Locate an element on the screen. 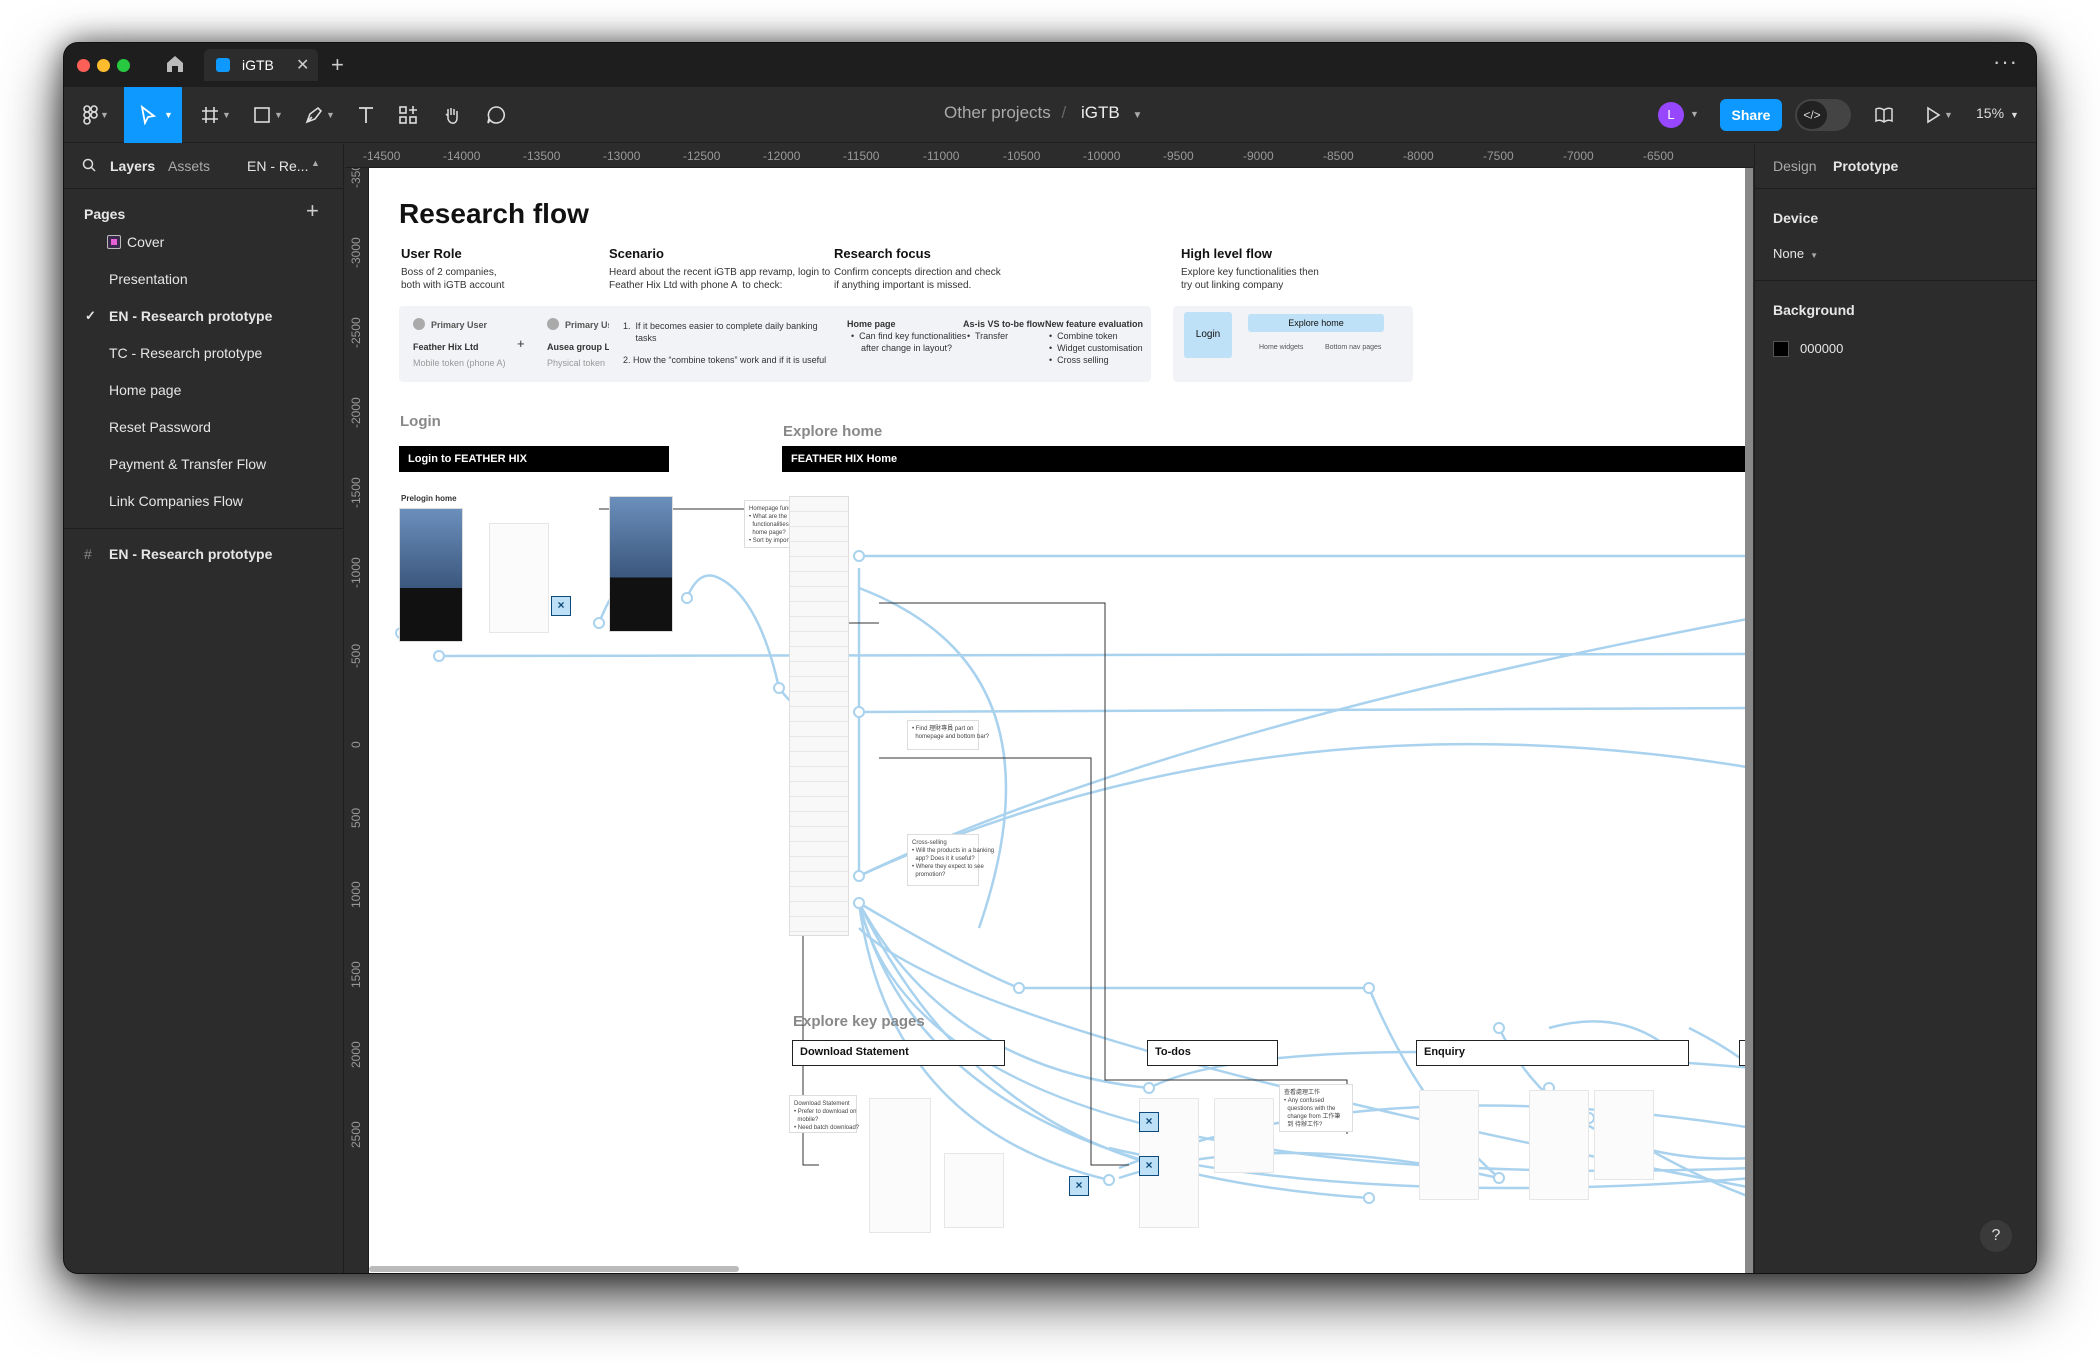 This screenshot has width=2100, height=1361. close-window-button is located at coordinates (83, 65).